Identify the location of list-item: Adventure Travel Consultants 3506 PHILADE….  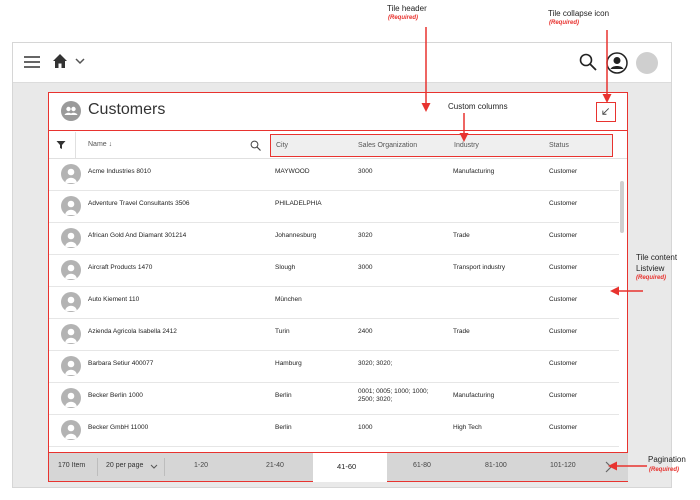
(334, 207).